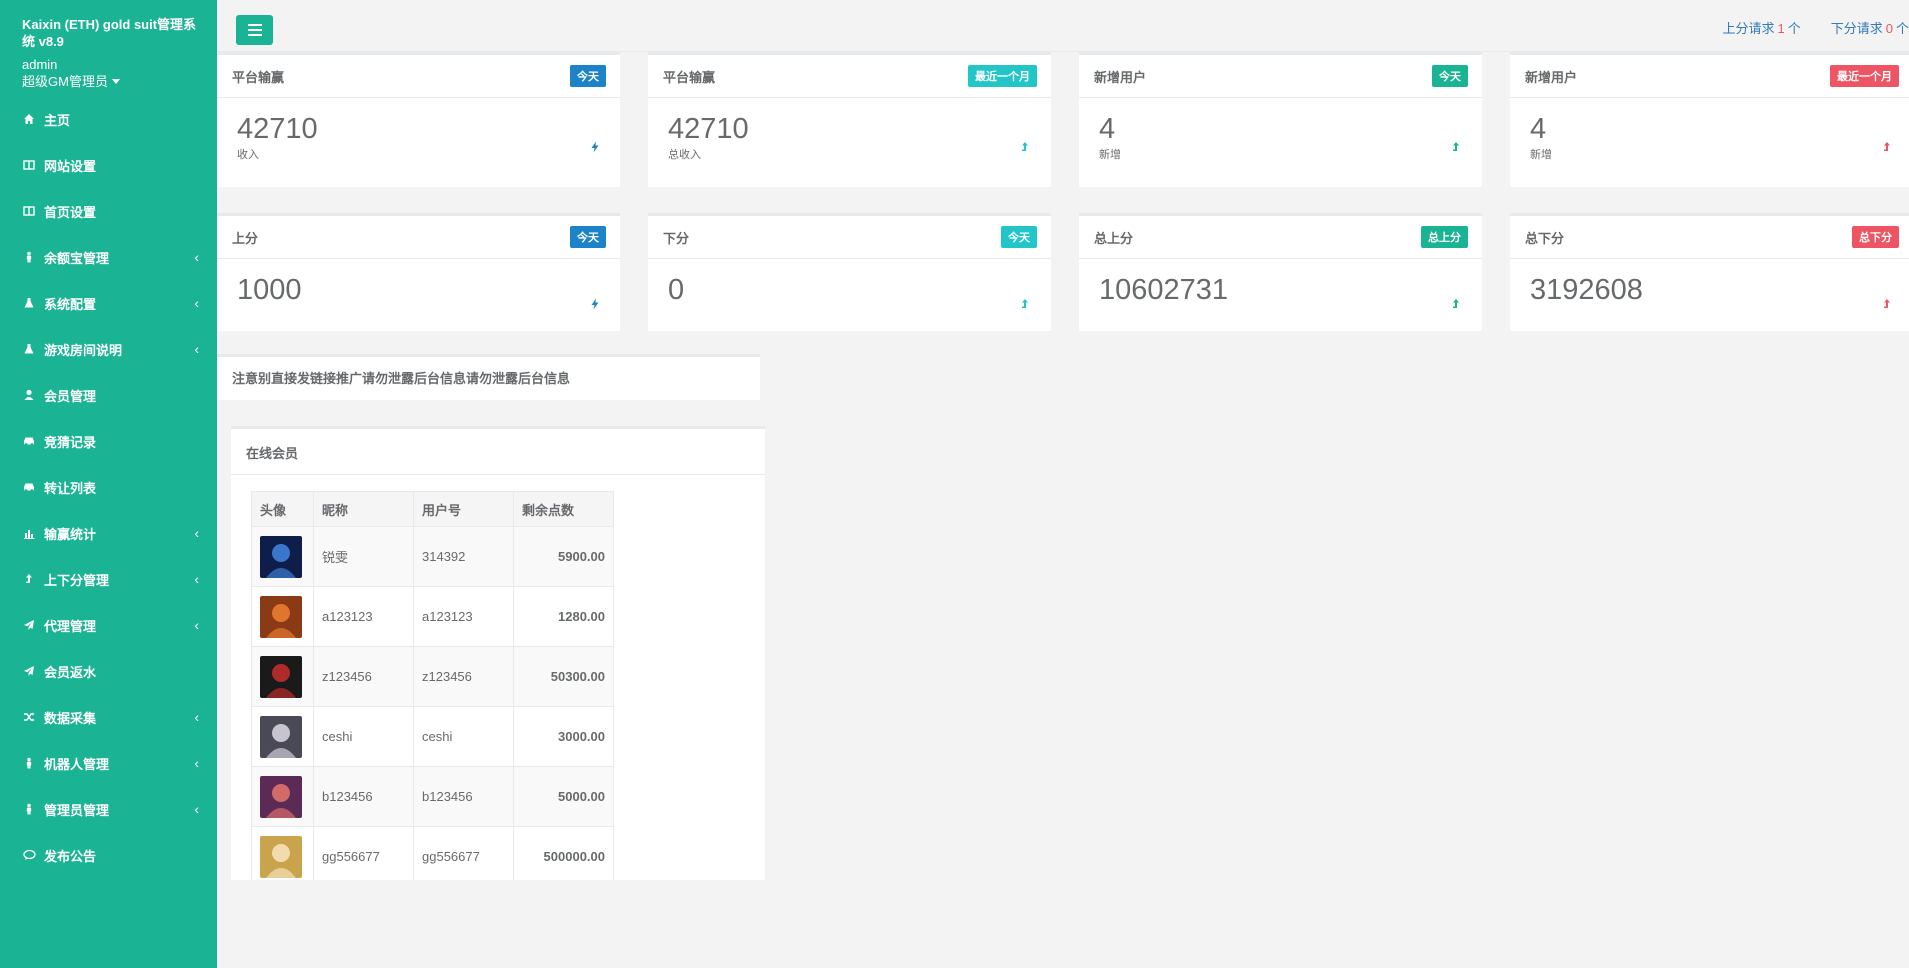  Describe the element at coordinates (1120, 77) in the screenshot. I see `widget-title: 新增用户` at that location.